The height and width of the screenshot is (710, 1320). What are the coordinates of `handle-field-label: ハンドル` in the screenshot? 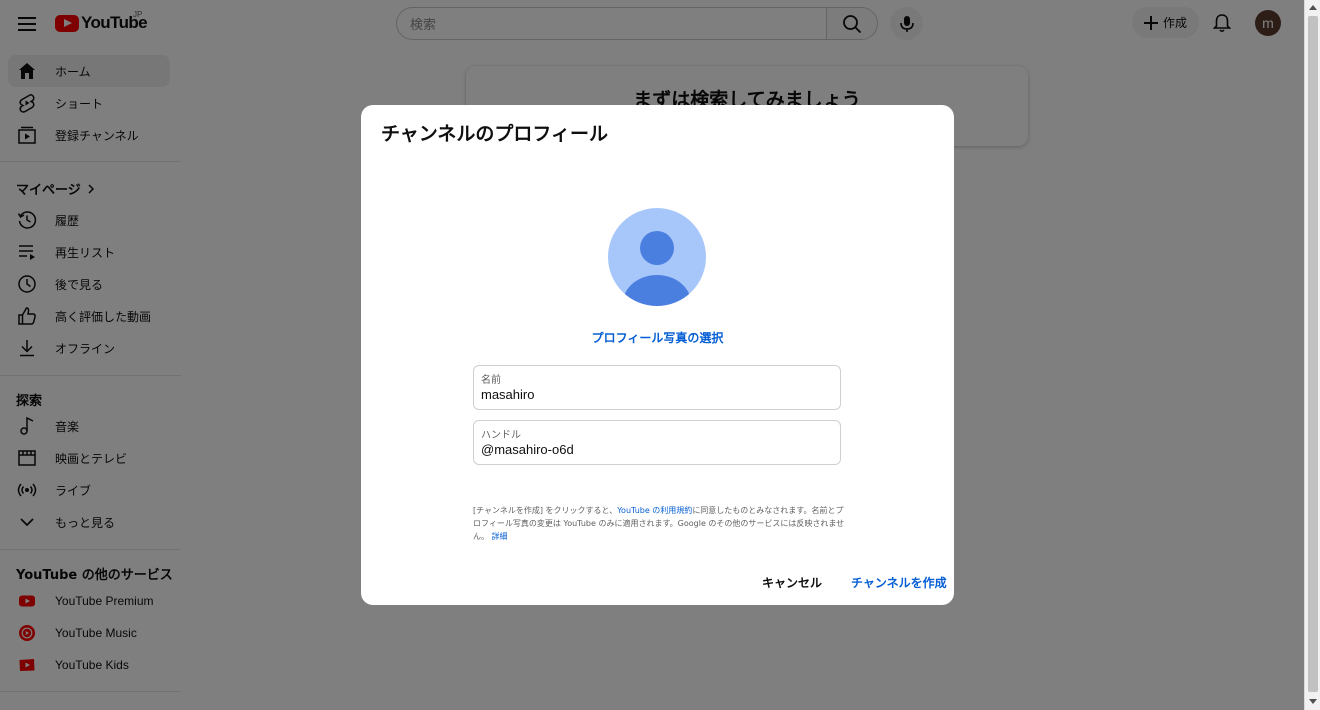 It's located at (501, 435).